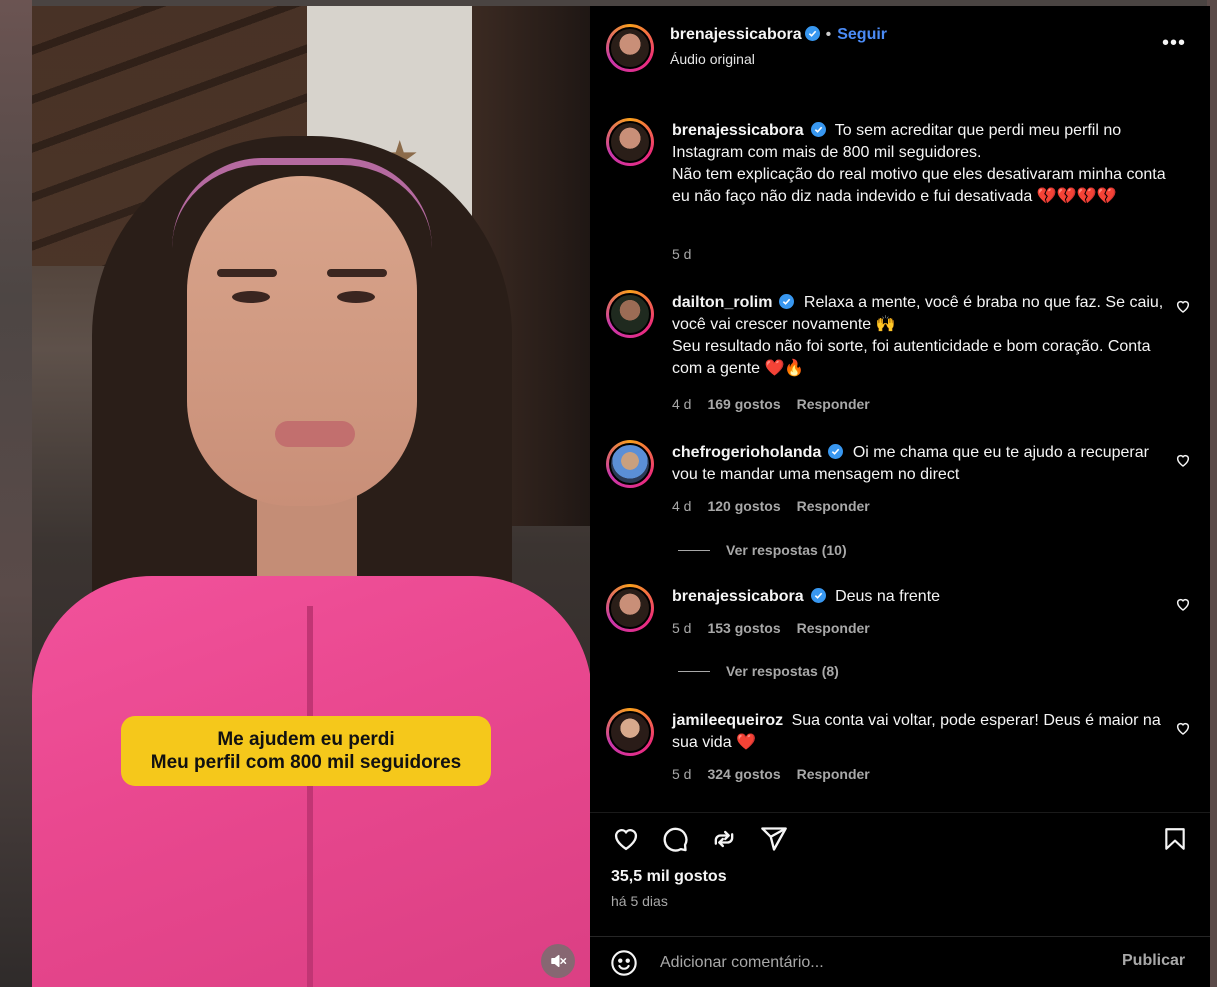 Image resolution: width=1217 pixels, height=987 pixels. I want to click on video-person-lips, so click(315, 434).